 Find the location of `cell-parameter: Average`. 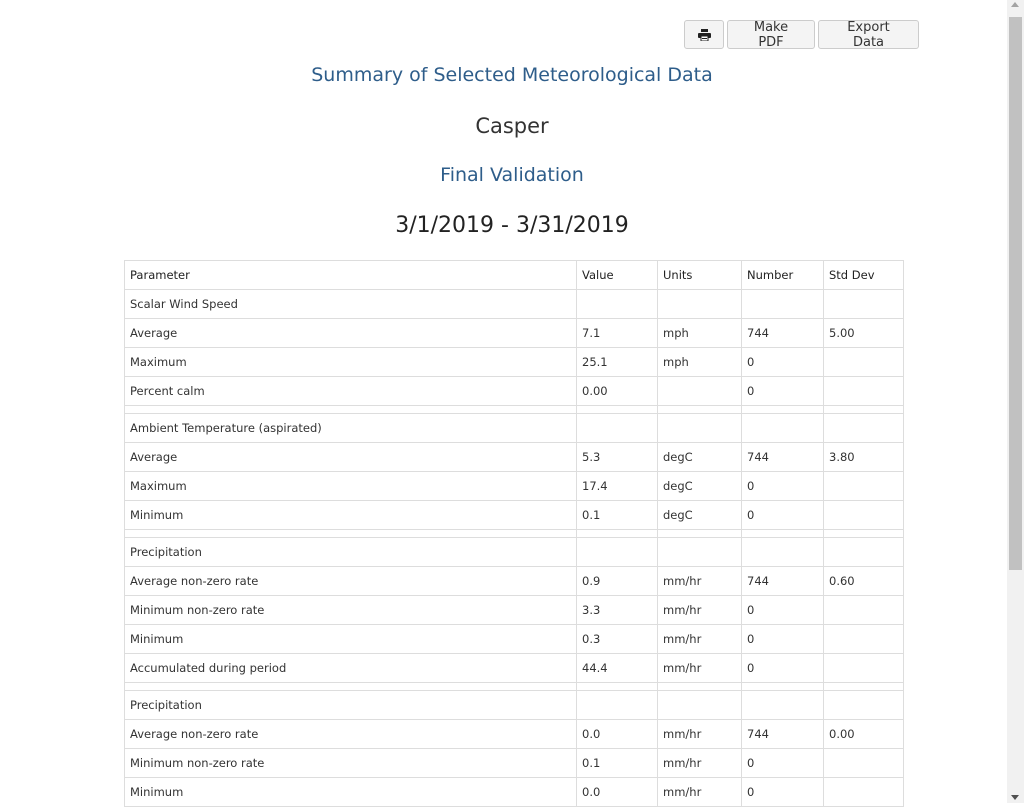

cell-parameter: Average is located at coordinates (350, 333).